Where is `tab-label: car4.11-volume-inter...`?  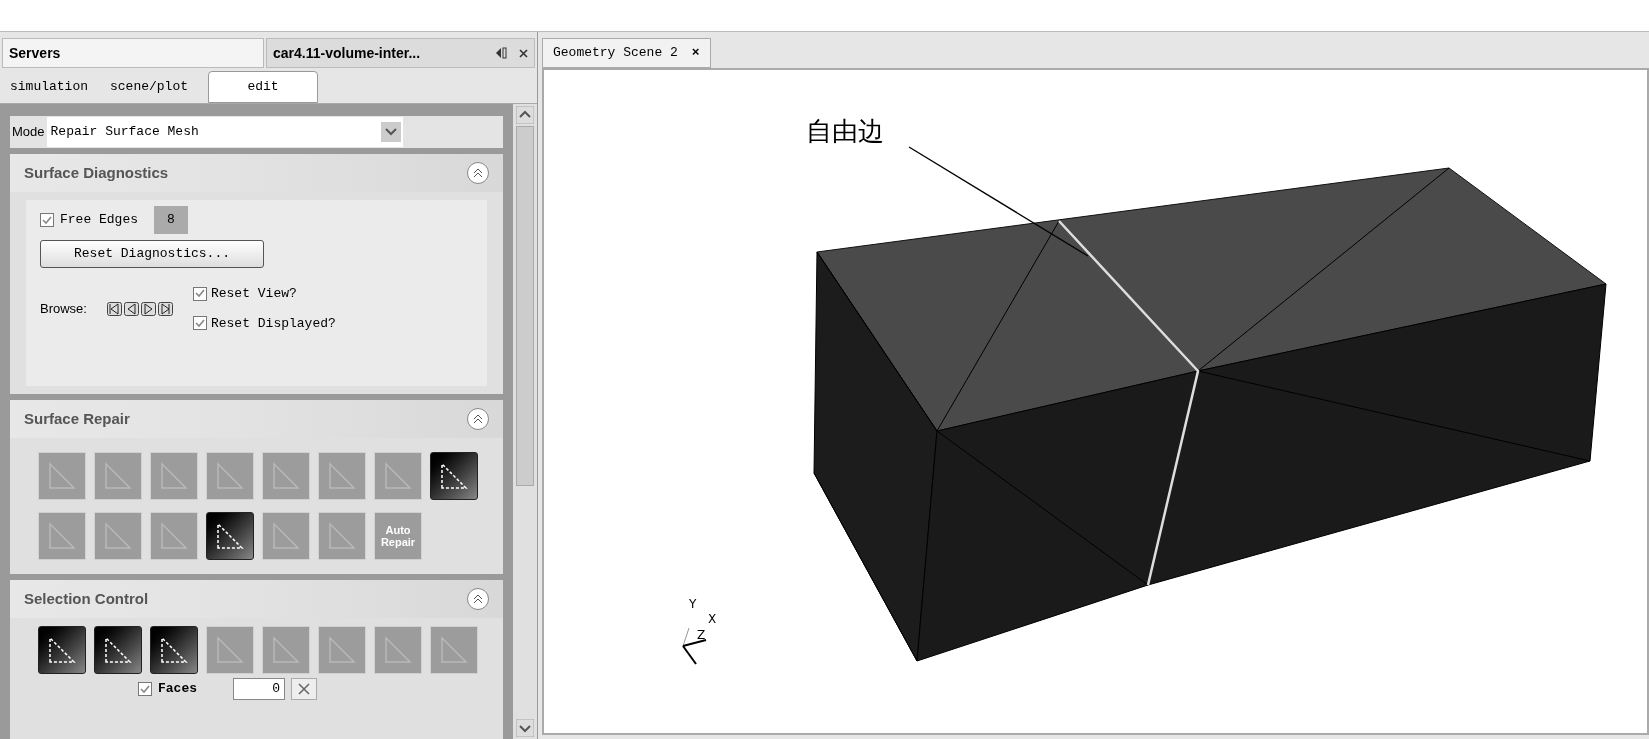 tab-label: car4.11-volume-inter... is located at coordinates (347, 53).